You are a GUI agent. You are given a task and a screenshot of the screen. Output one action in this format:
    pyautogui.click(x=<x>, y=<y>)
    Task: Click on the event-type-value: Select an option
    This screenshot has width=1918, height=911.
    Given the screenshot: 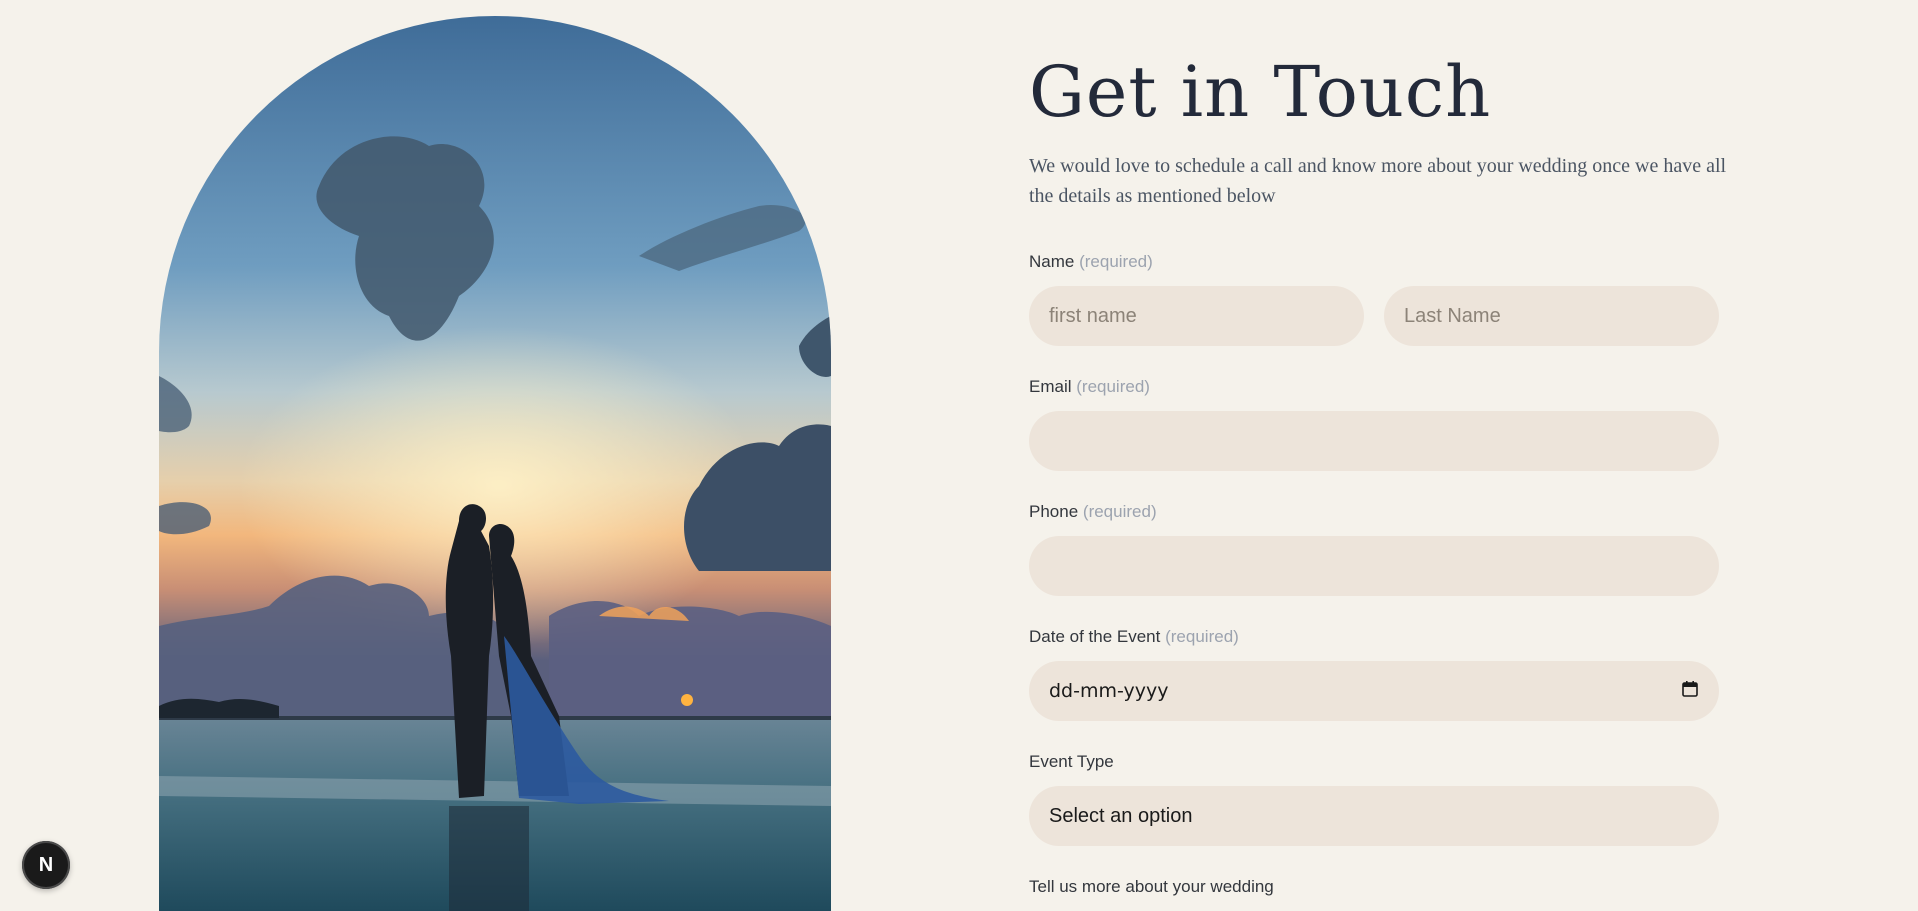 What is the action you would take?
    pyautogui.click(x=1121, y=815)
    